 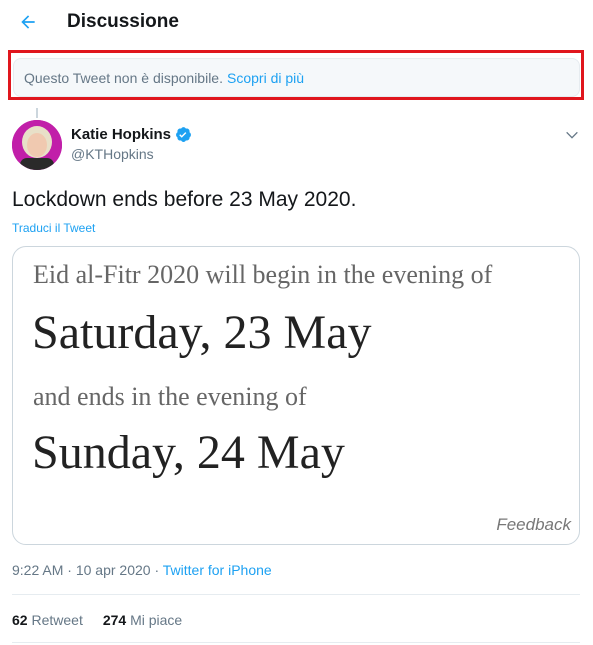 I want to click on back-button, so click(x=28, y=22).